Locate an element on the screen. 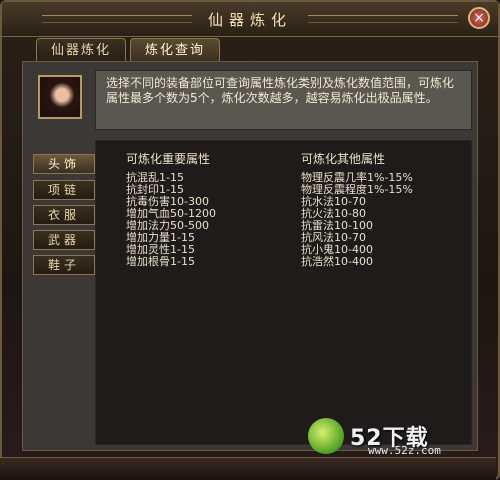  title-bar: 仙器炼化 × is located at coordinates (250, 19).